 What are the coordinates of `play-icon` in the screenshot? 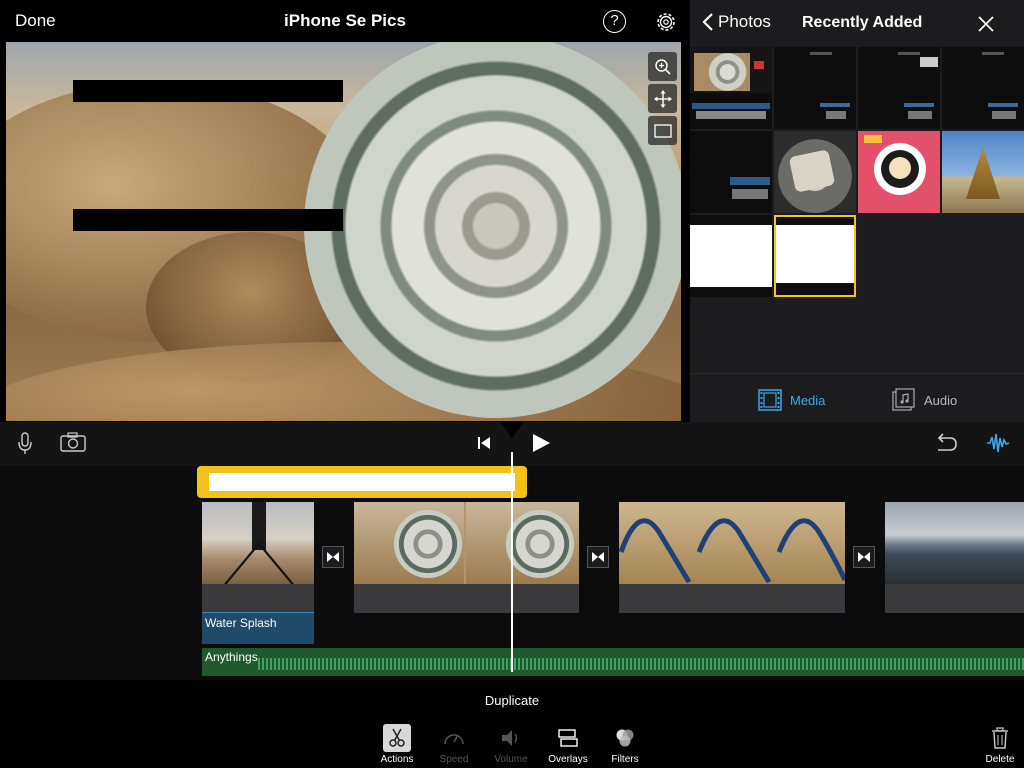 It's located at (541, 443).